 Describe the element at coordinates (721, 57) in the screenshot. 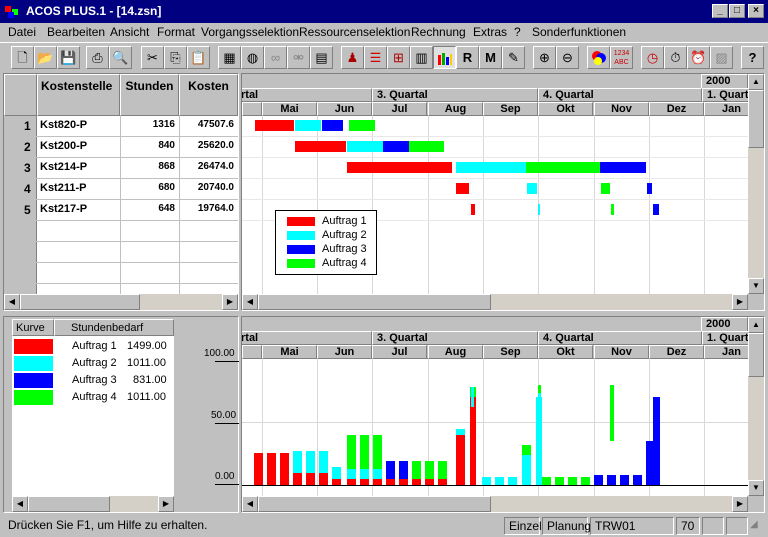

I see `chart-icon: ▨` at that location.